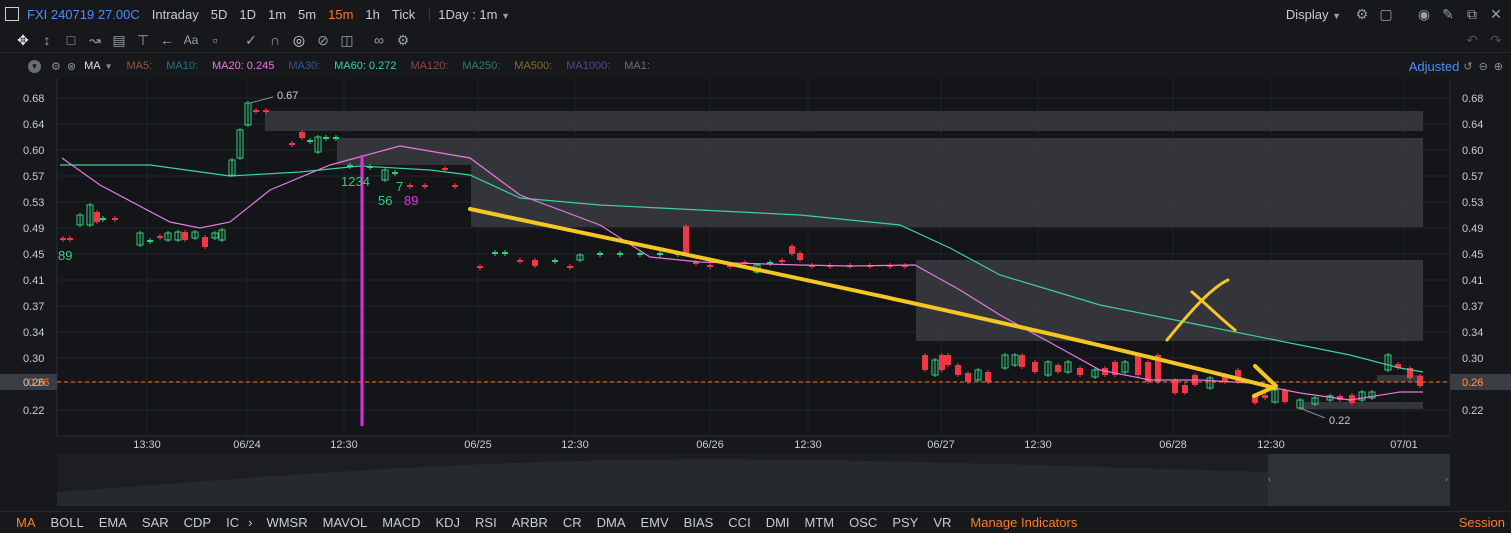  Describe the element at coordinates (1496, 14) in the screenshot. I see `close-icon: ✕` at that location.